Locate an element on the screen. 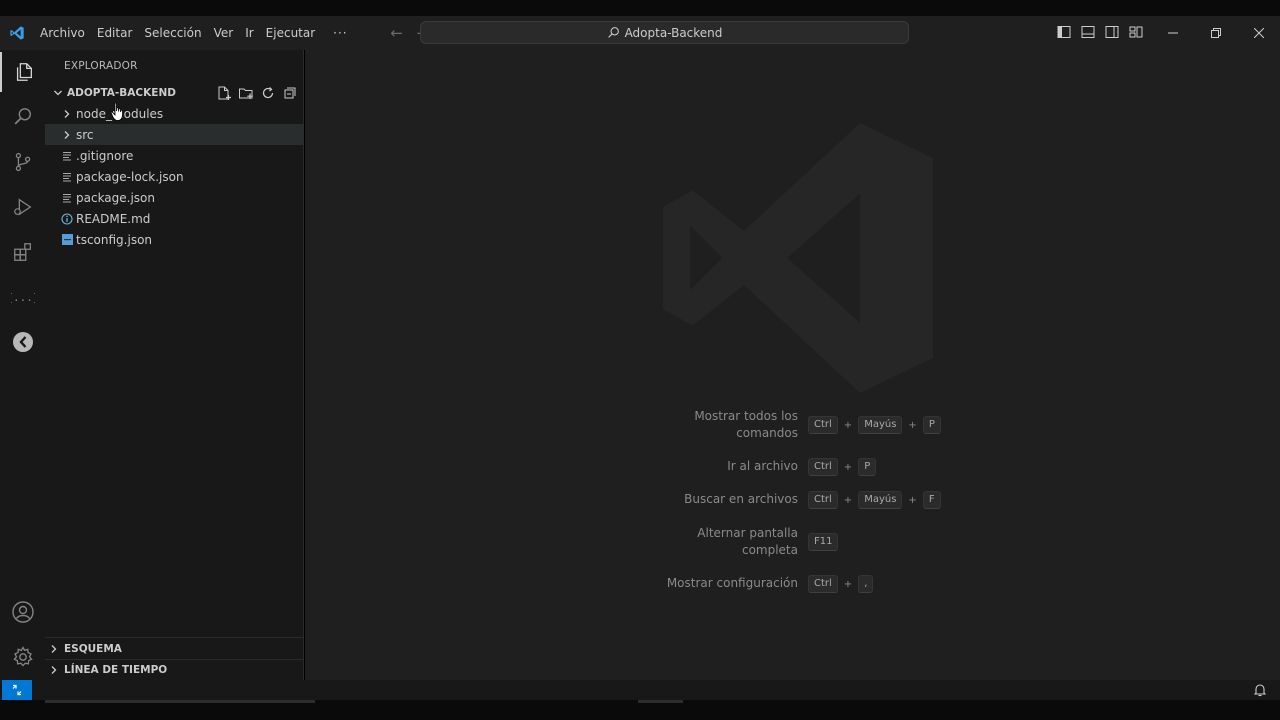 The height and width of the screenshot is (720, 1280). shortcut-label: Alternar pantalla completa is located at coordinates (747, 541).